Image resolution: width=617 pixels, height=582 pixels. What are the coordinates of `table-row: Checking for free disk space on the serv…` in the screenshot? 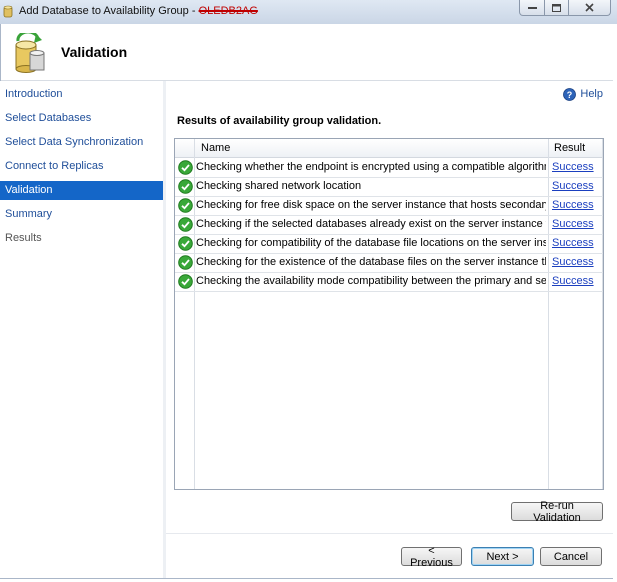 It's located at (389, 206).